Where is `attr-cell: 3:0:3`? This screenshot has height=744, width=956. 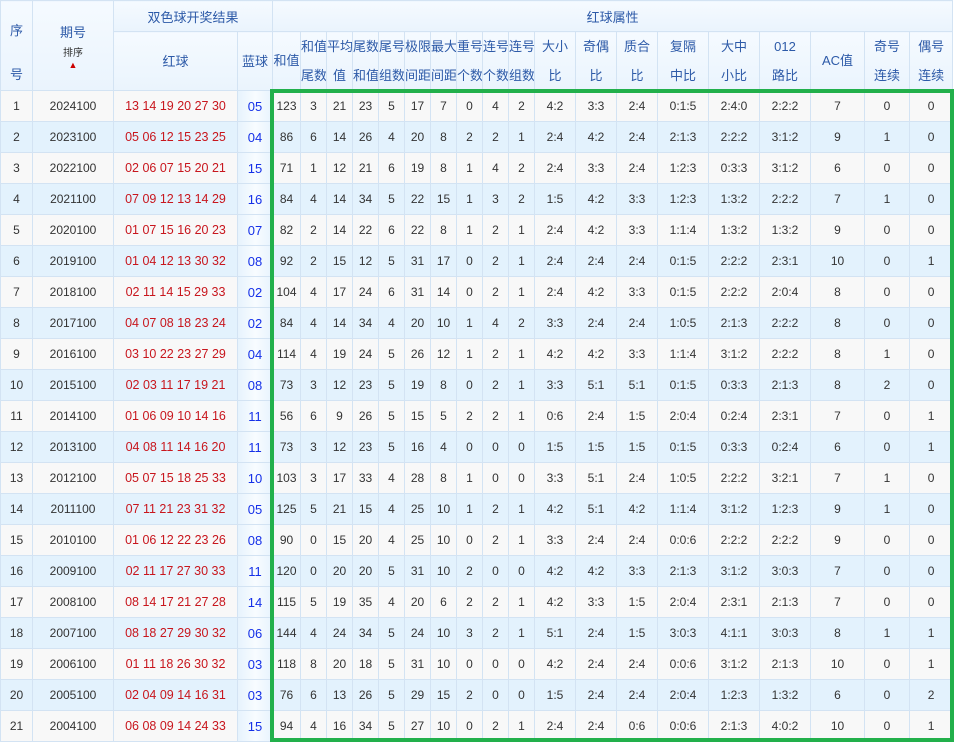
attr-cell: 3:0:3 is located at coordinates (785, 633).